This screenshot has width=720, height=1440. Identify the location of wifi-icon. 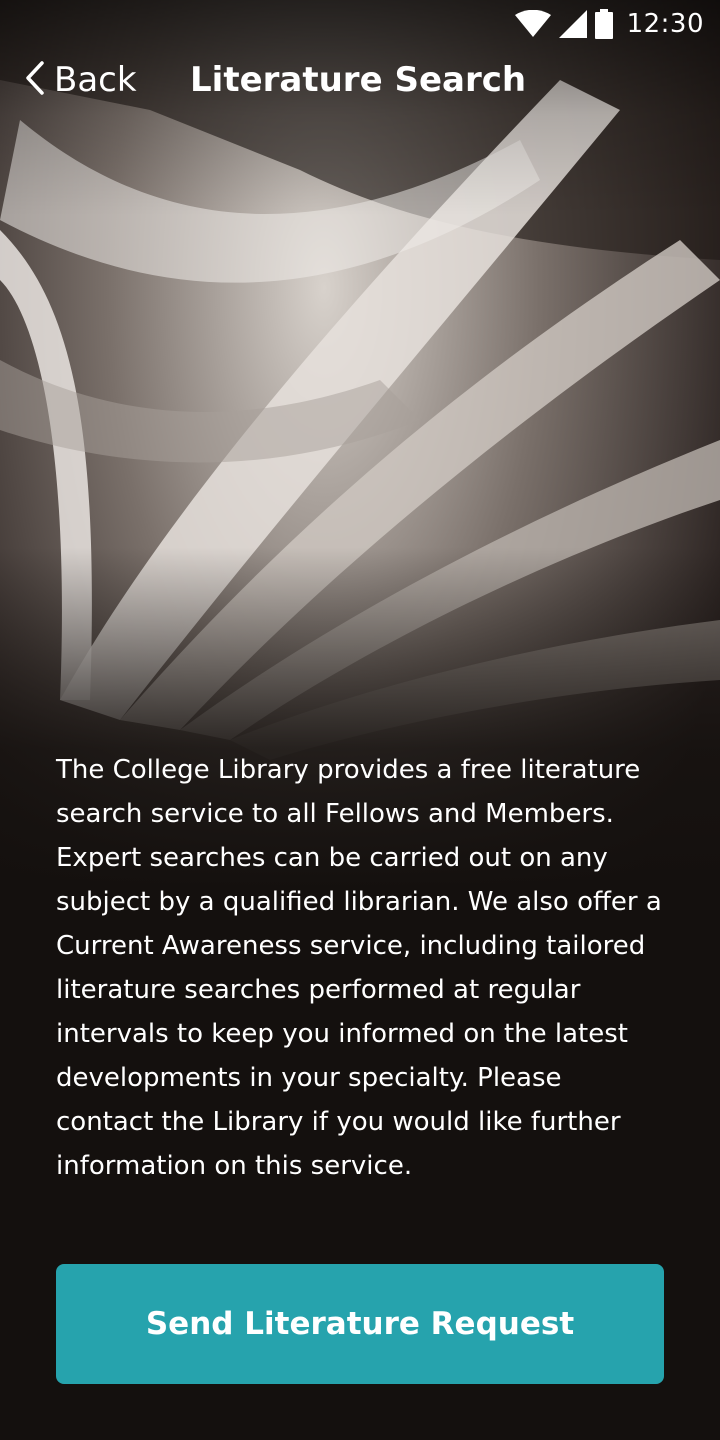
(532, 24).